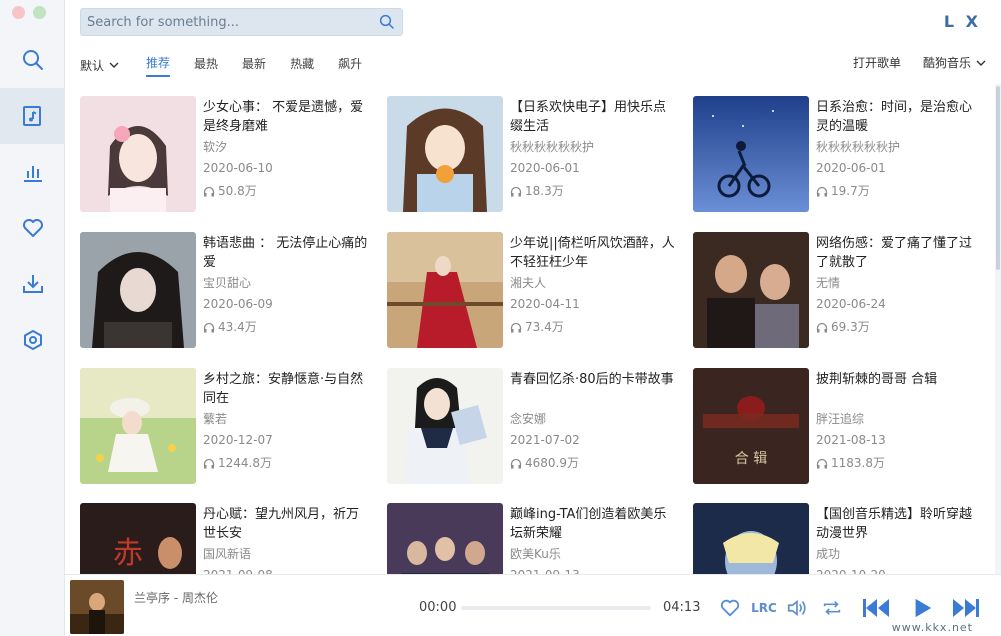  What do you see at coordinates (843, 426) in the screenshot?
I see `playlist-card: 合 辑 披荆斩棘的哥哥 合辑 胖汪追综 2021-08-13 1183.8万` at bounding box center [843, 426].